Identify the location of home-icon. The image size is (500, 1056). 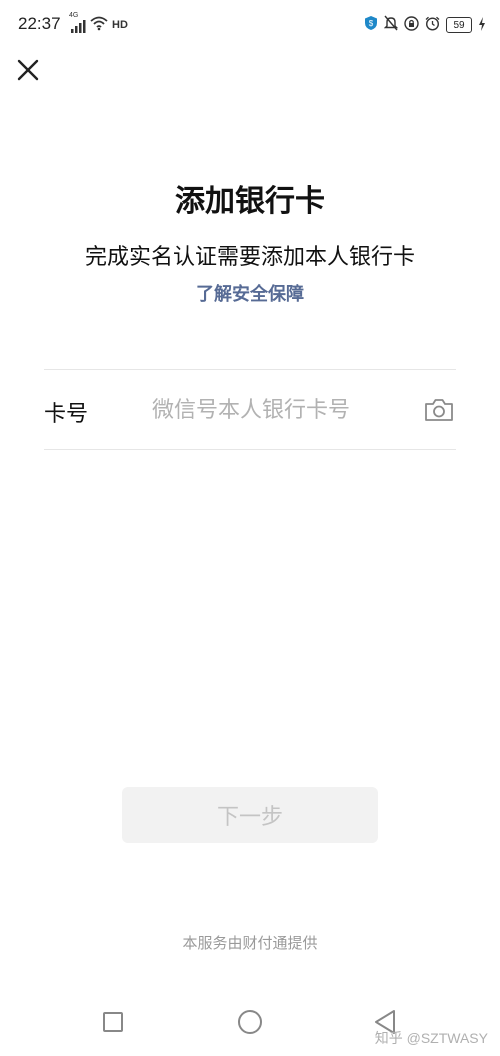
(250, 1022).